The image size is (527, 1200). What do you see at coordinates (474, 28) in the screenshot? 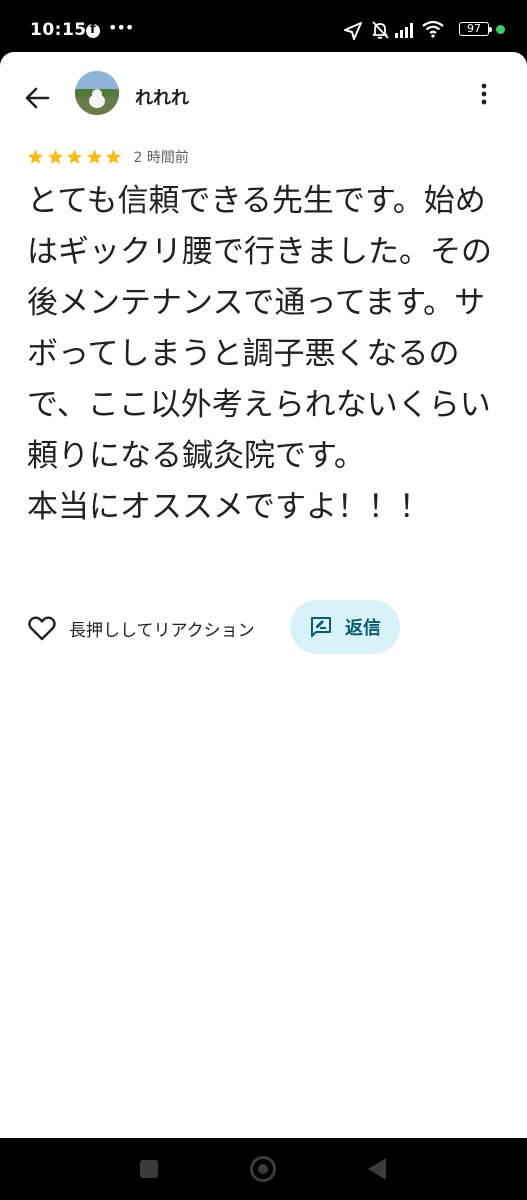
I see `battery-percent: 97` at bounding box center [474, 28].